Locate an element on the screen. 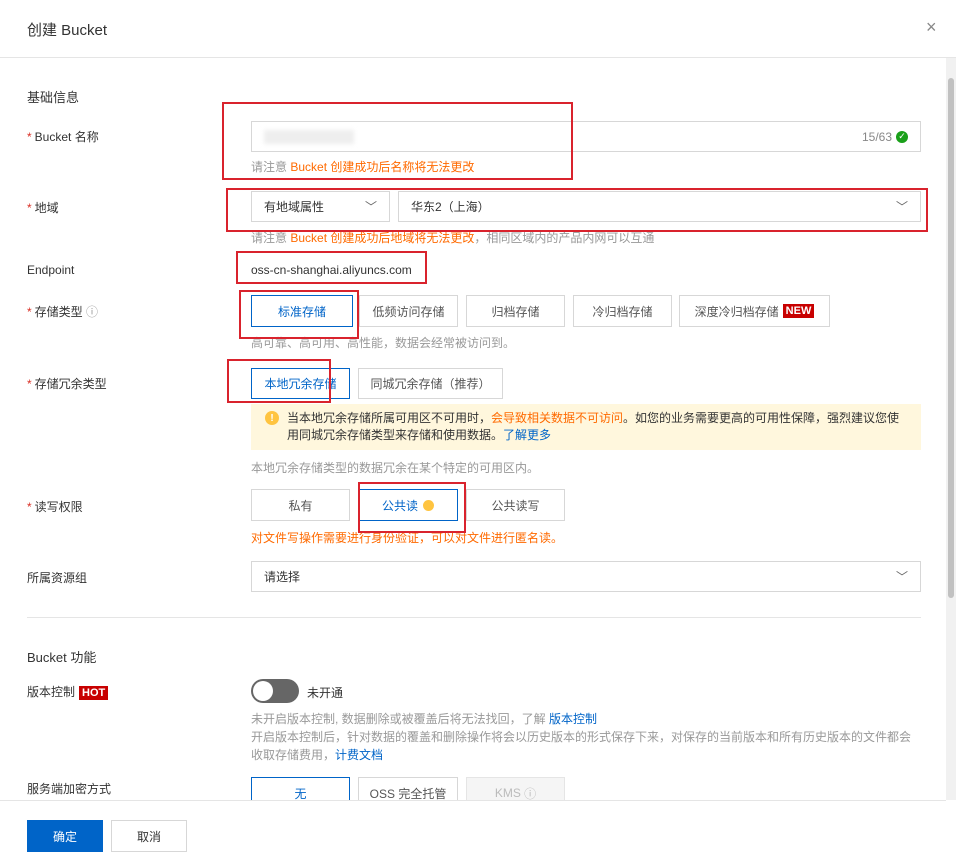 This screenshot has width=956, height=864. resource-group-select: 请选择 ﹀ is located at coordinates (586, 576).